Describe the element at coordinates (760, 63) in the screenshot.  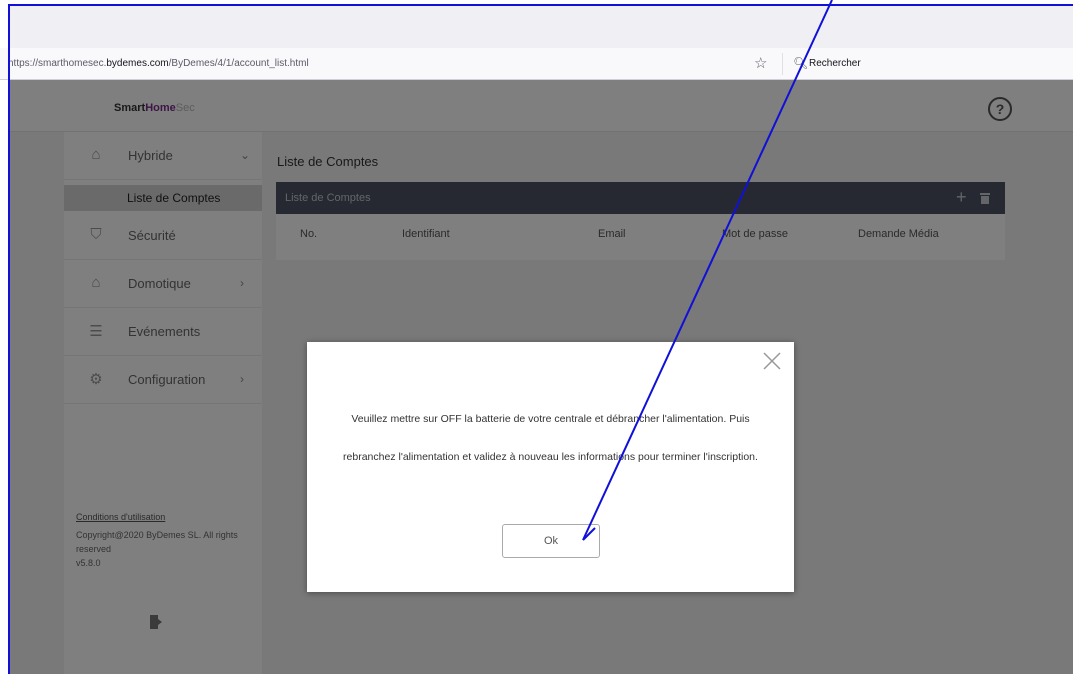
I see `bookmark-star-icon: ☆` at that location.